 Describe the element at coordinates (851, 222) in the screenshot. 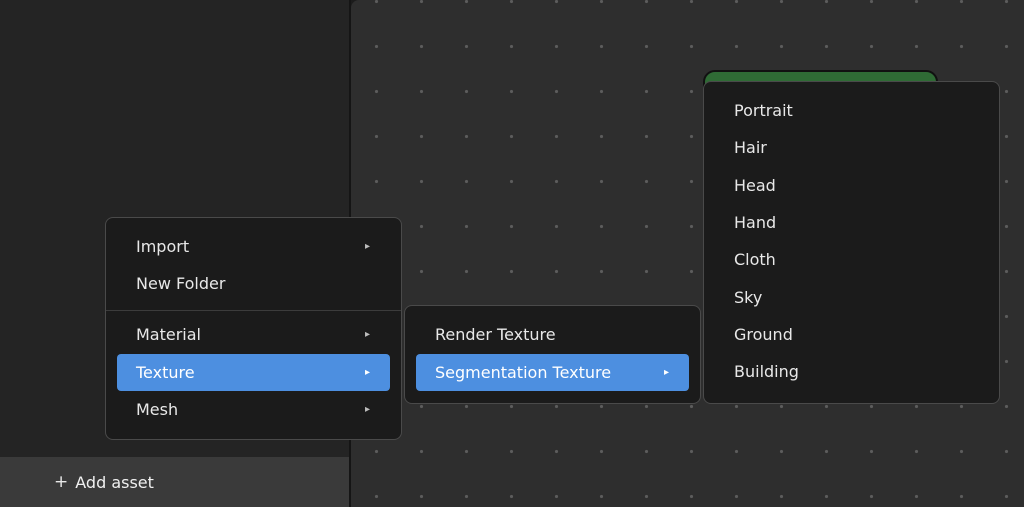

I see `menu-item-hand: Hand` at that location.